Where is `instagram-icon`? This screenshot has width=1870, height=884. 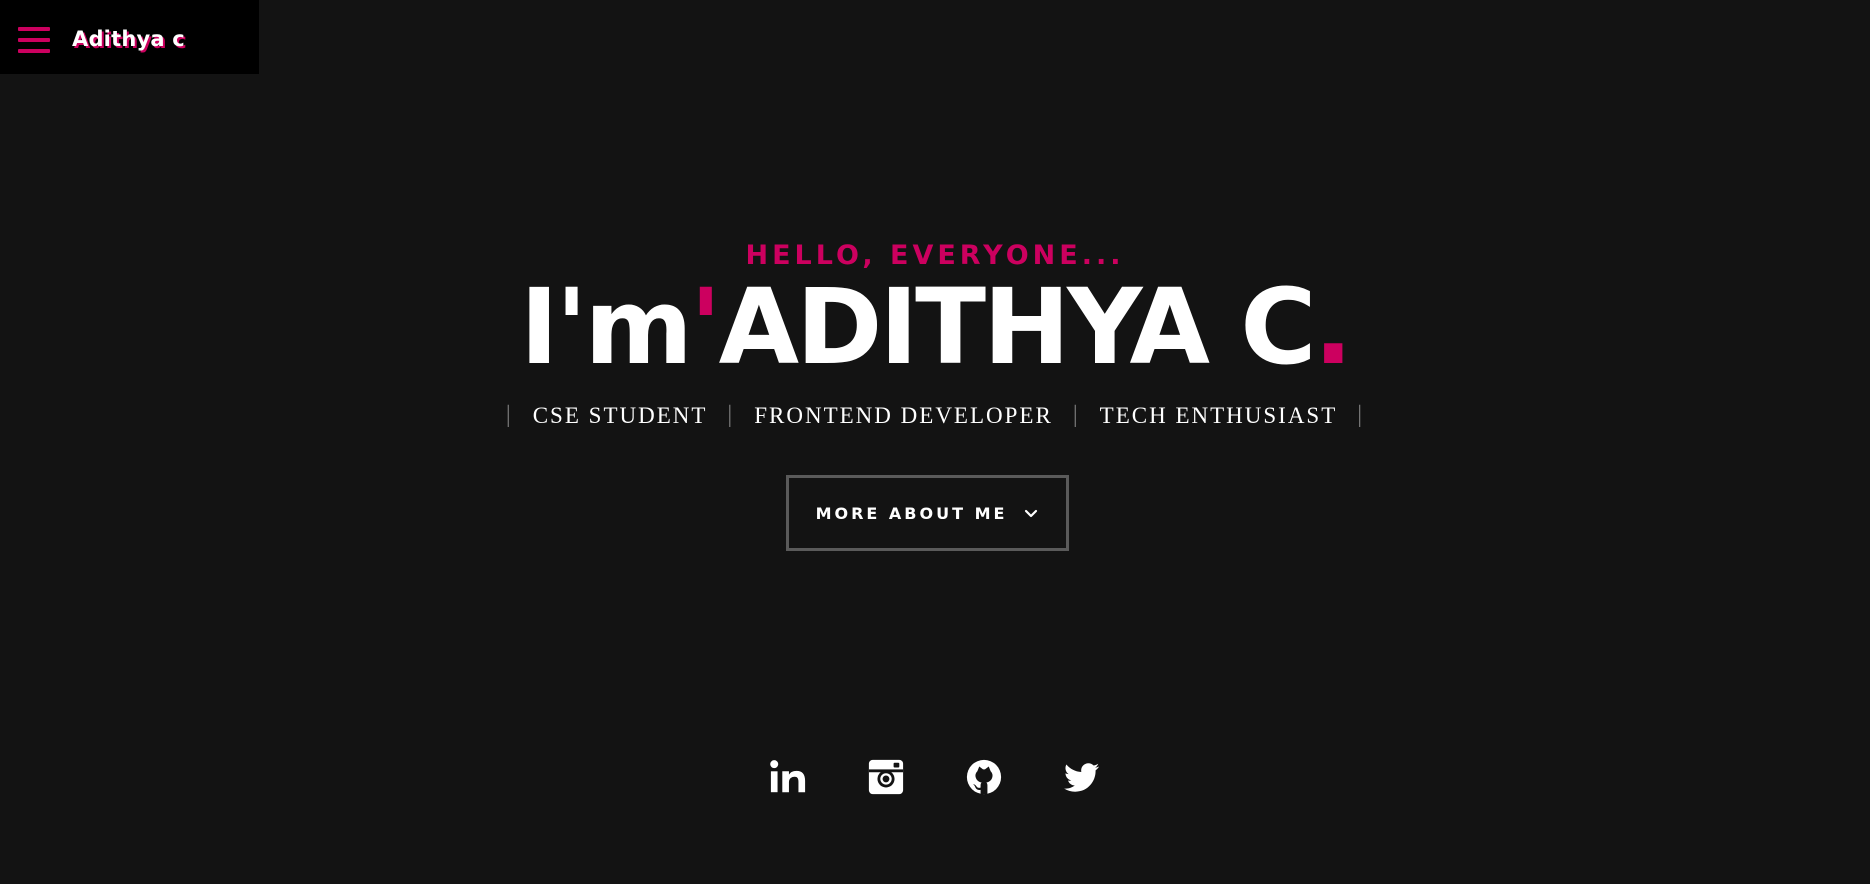
instagram-icon is located at coordinates (886, 777).